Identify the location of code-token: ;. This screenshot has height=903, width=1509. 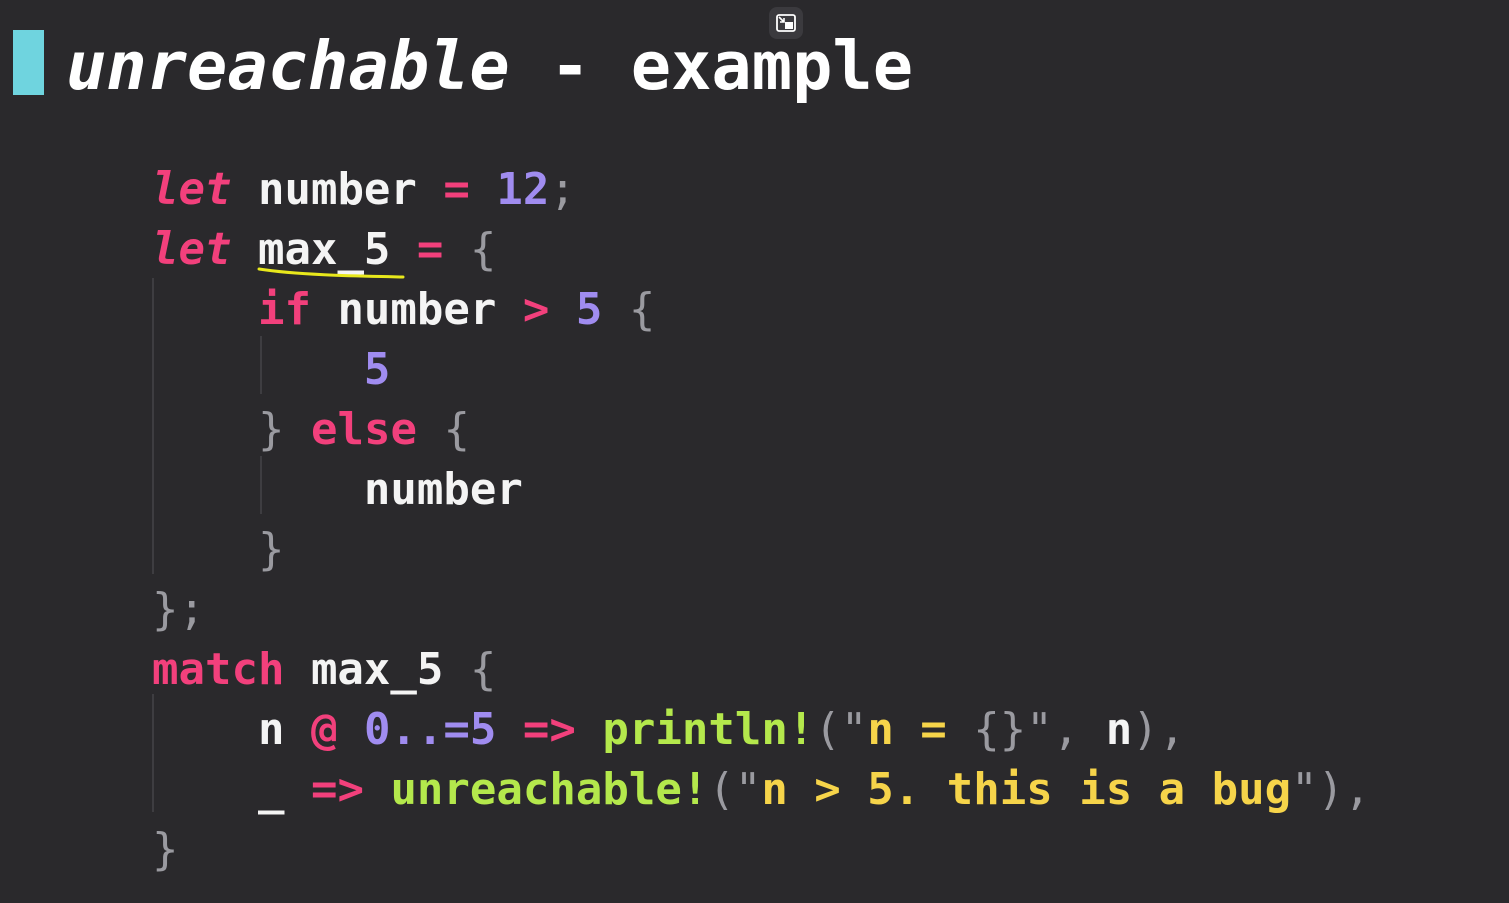
(562, 189).